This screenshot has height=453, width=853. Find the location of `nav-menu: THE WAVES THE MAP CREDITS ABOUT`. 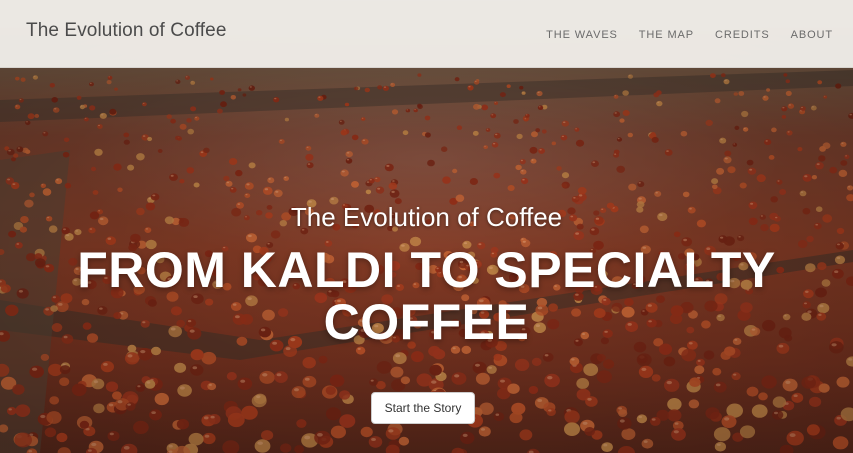

nav-menu: THE WAVES THE MAP CREDITS ABOUT is located at coordinates (679, 34).